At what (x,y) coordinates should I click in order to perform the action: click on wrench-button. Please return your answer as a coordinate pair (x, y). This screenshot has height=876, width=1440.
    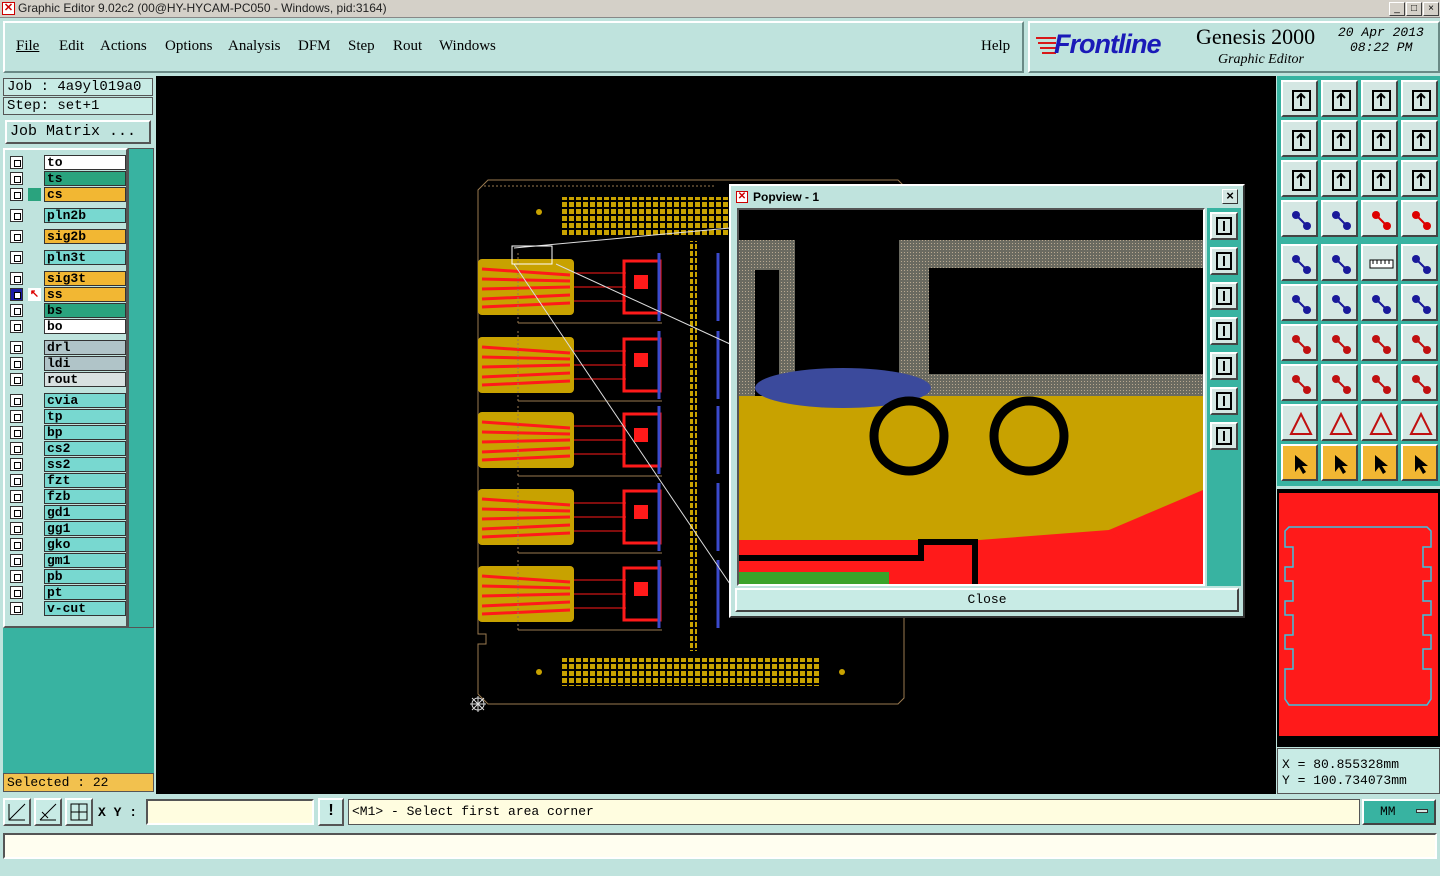
    Looking at the image, I should click on (1299, 218).